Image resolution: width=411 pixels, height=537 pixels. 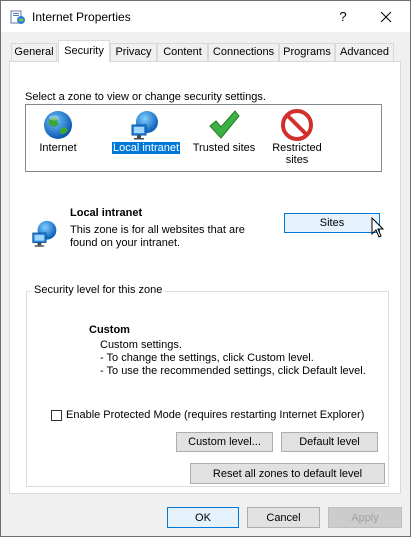 I want to click on zone-restricted-sites: Restricted sites, so click(x=297, y=138).